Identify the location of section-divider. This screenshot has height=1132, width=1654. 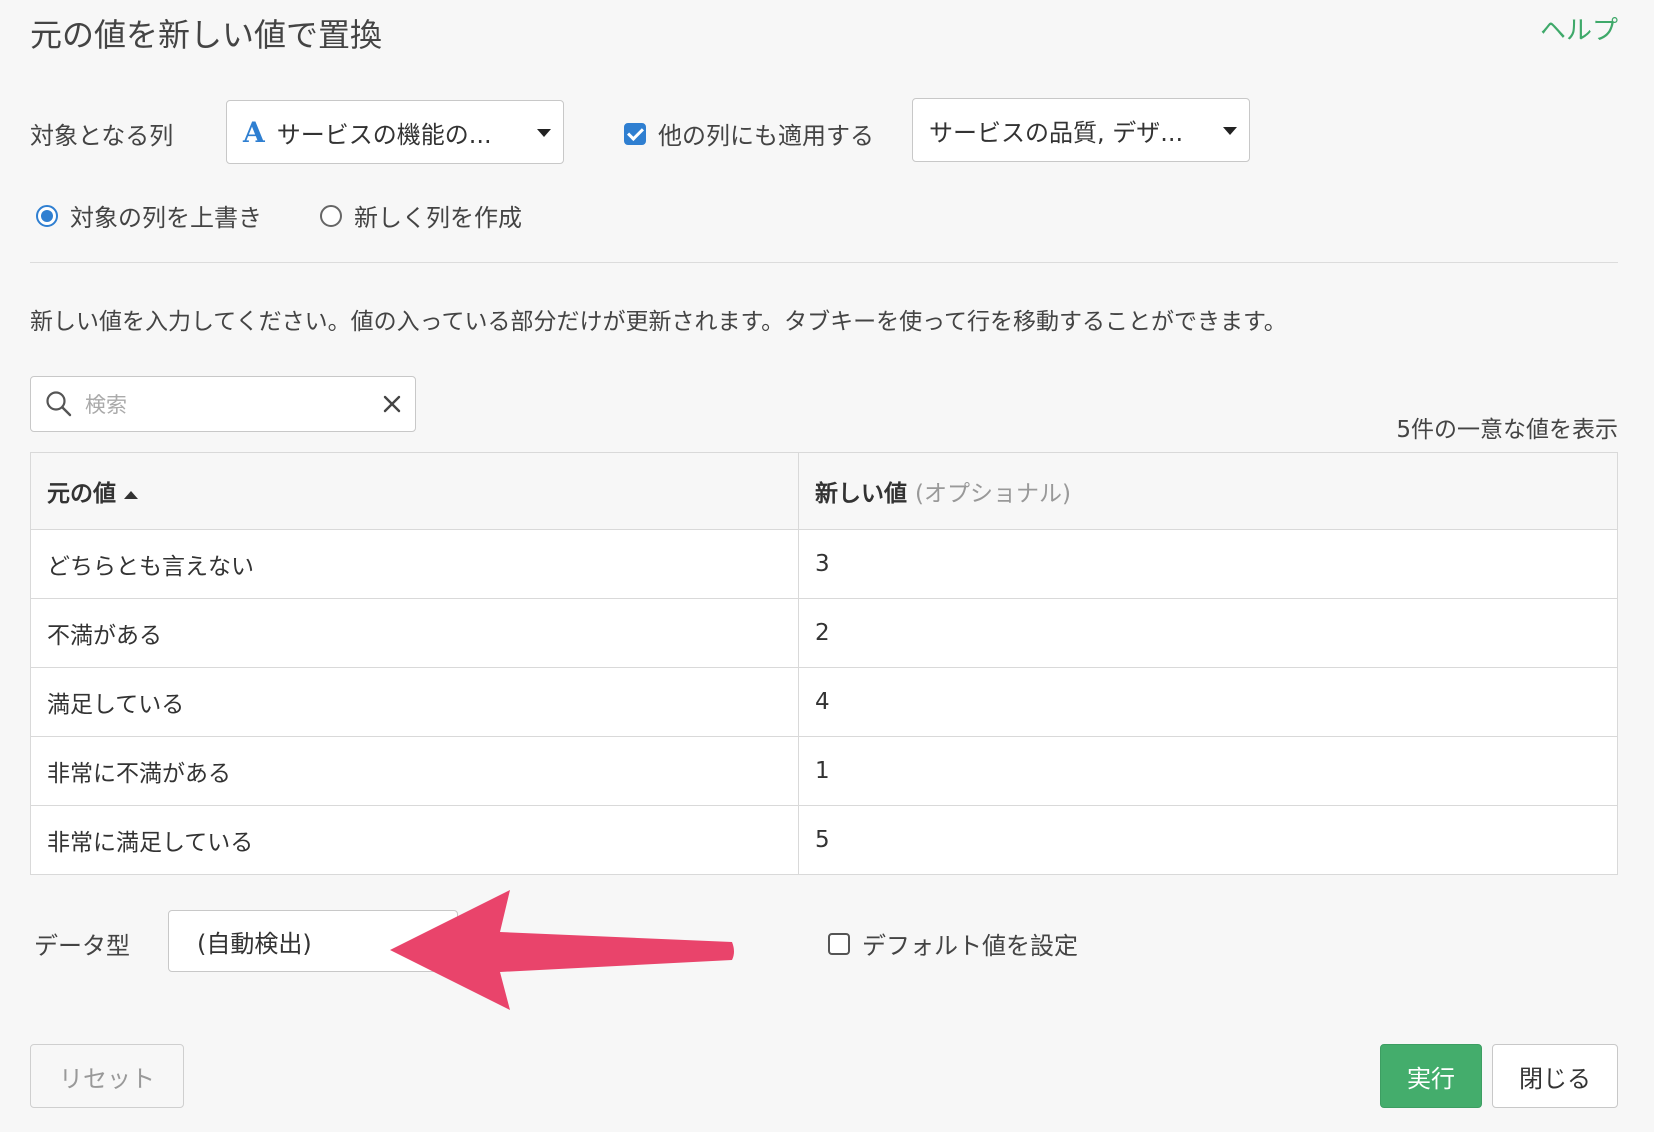
(824, 262).